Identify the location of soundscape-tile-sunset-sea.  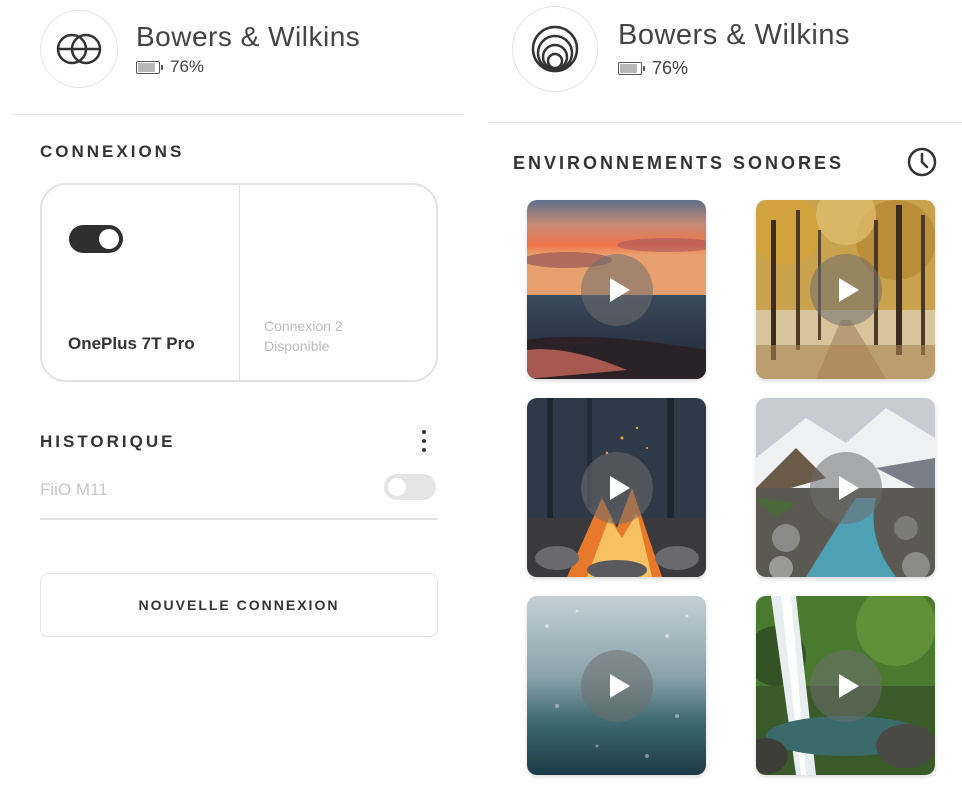
(616, 289).